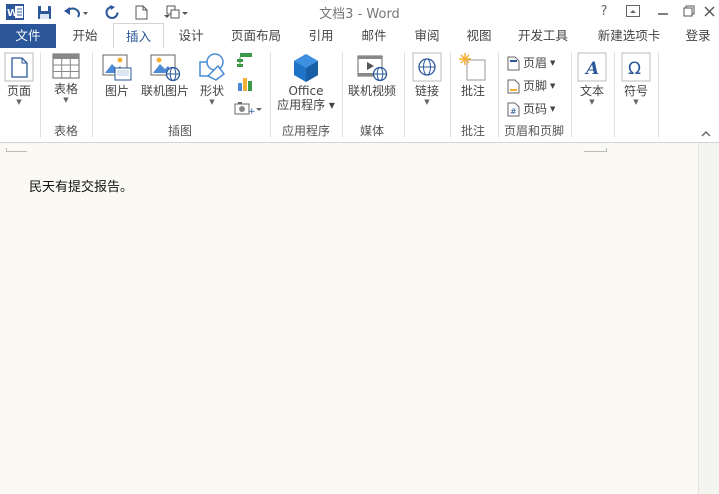 This screenshot has width=719, height=494. Describe the element at coordinates (165, 68) in the screenshot. I see `online-picture-icon` at that location.